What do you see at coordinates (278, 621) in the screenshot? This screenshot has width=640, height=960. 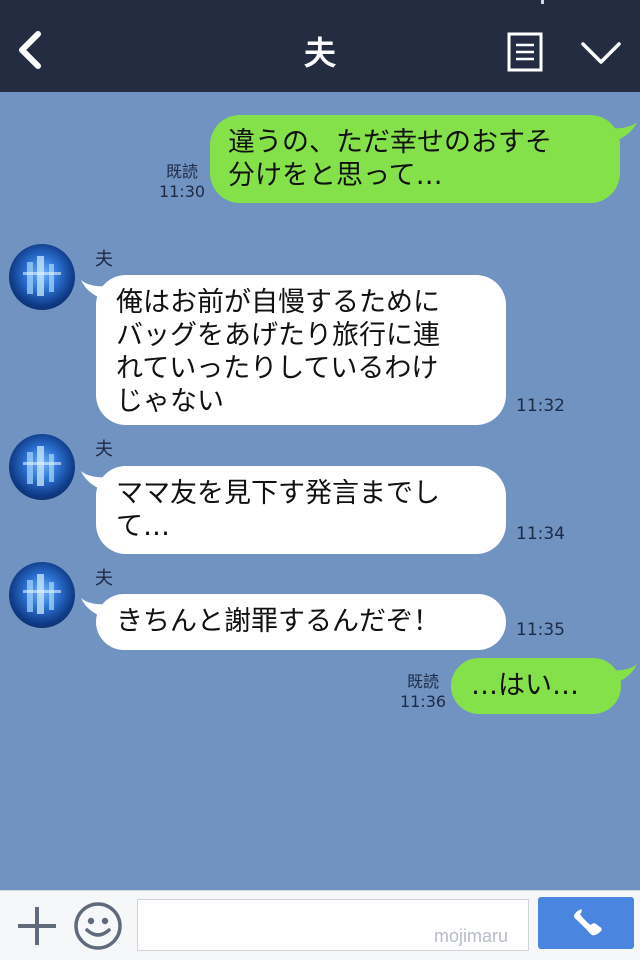 I see `message-text: きちんと謝罪するんだぞ！` at bounding box center [278, 621].